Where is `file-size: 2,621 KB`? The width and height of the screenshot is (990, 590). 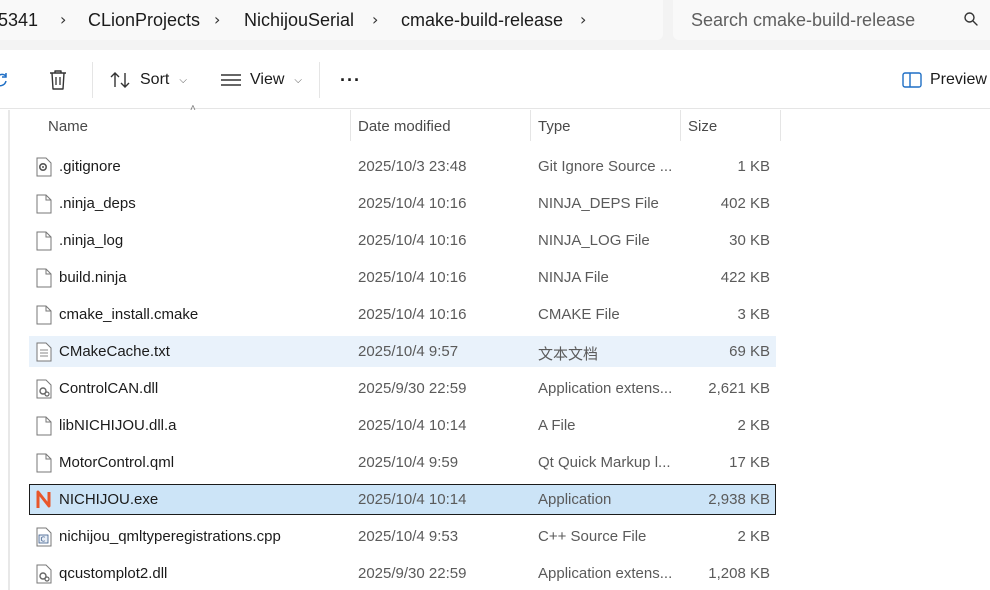 file-size: 2,621 KB is located at coordinates (739, 388).